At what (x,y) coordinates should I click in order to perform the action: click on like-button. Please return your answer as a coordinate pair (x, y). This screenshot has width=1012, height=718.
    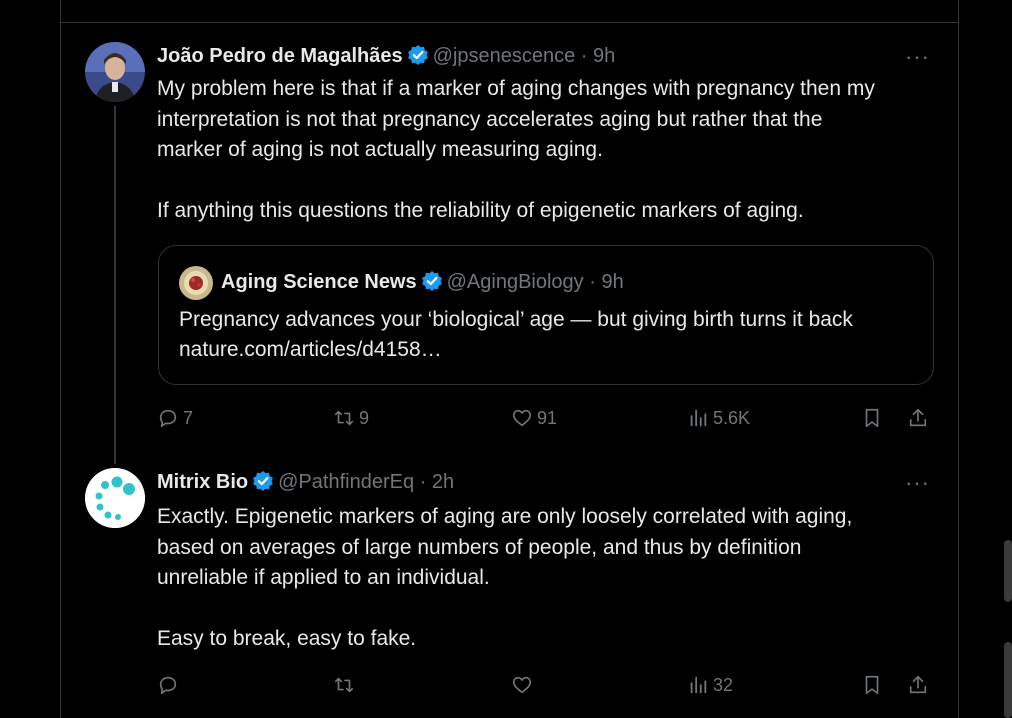
    Looking at the image, I should click on (524, 685).